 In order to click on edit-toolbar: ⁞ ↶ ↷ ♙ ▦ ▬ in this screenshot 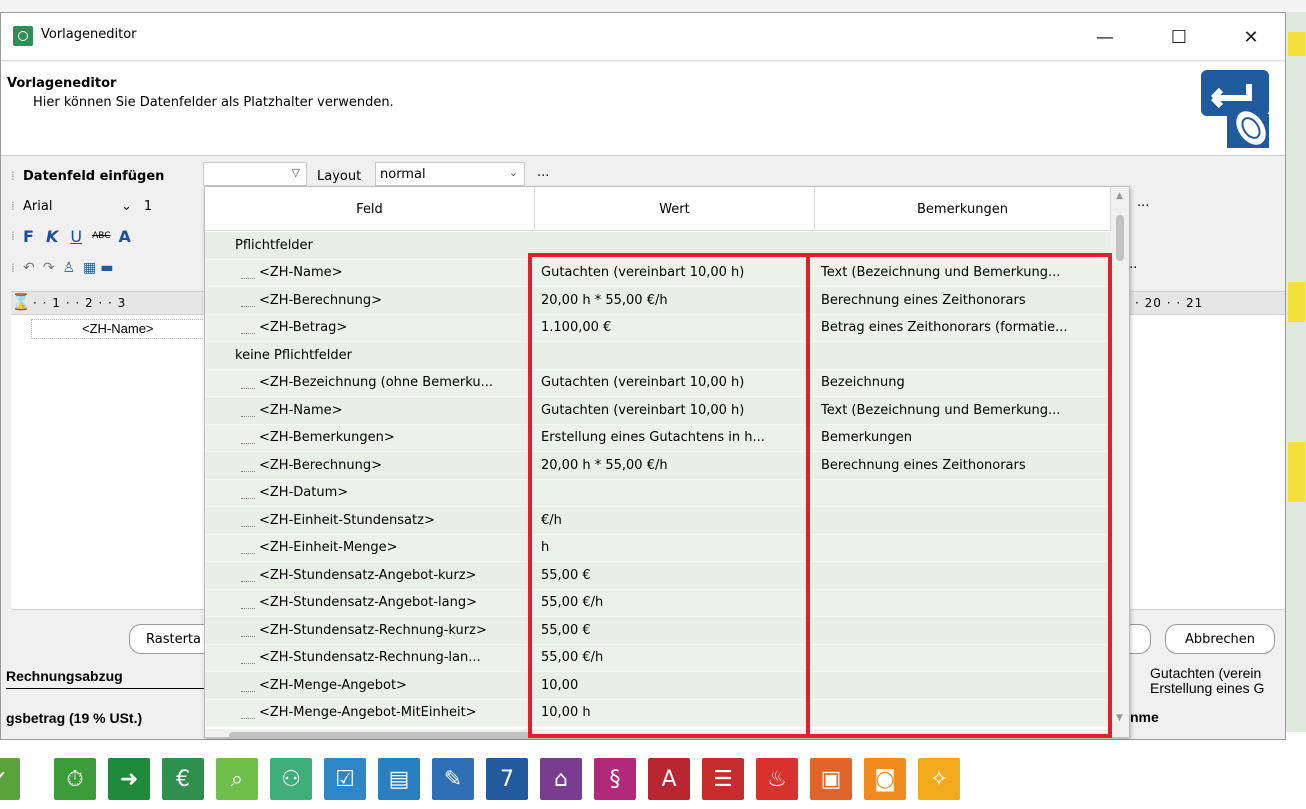, I will do `click(62, 268)`.